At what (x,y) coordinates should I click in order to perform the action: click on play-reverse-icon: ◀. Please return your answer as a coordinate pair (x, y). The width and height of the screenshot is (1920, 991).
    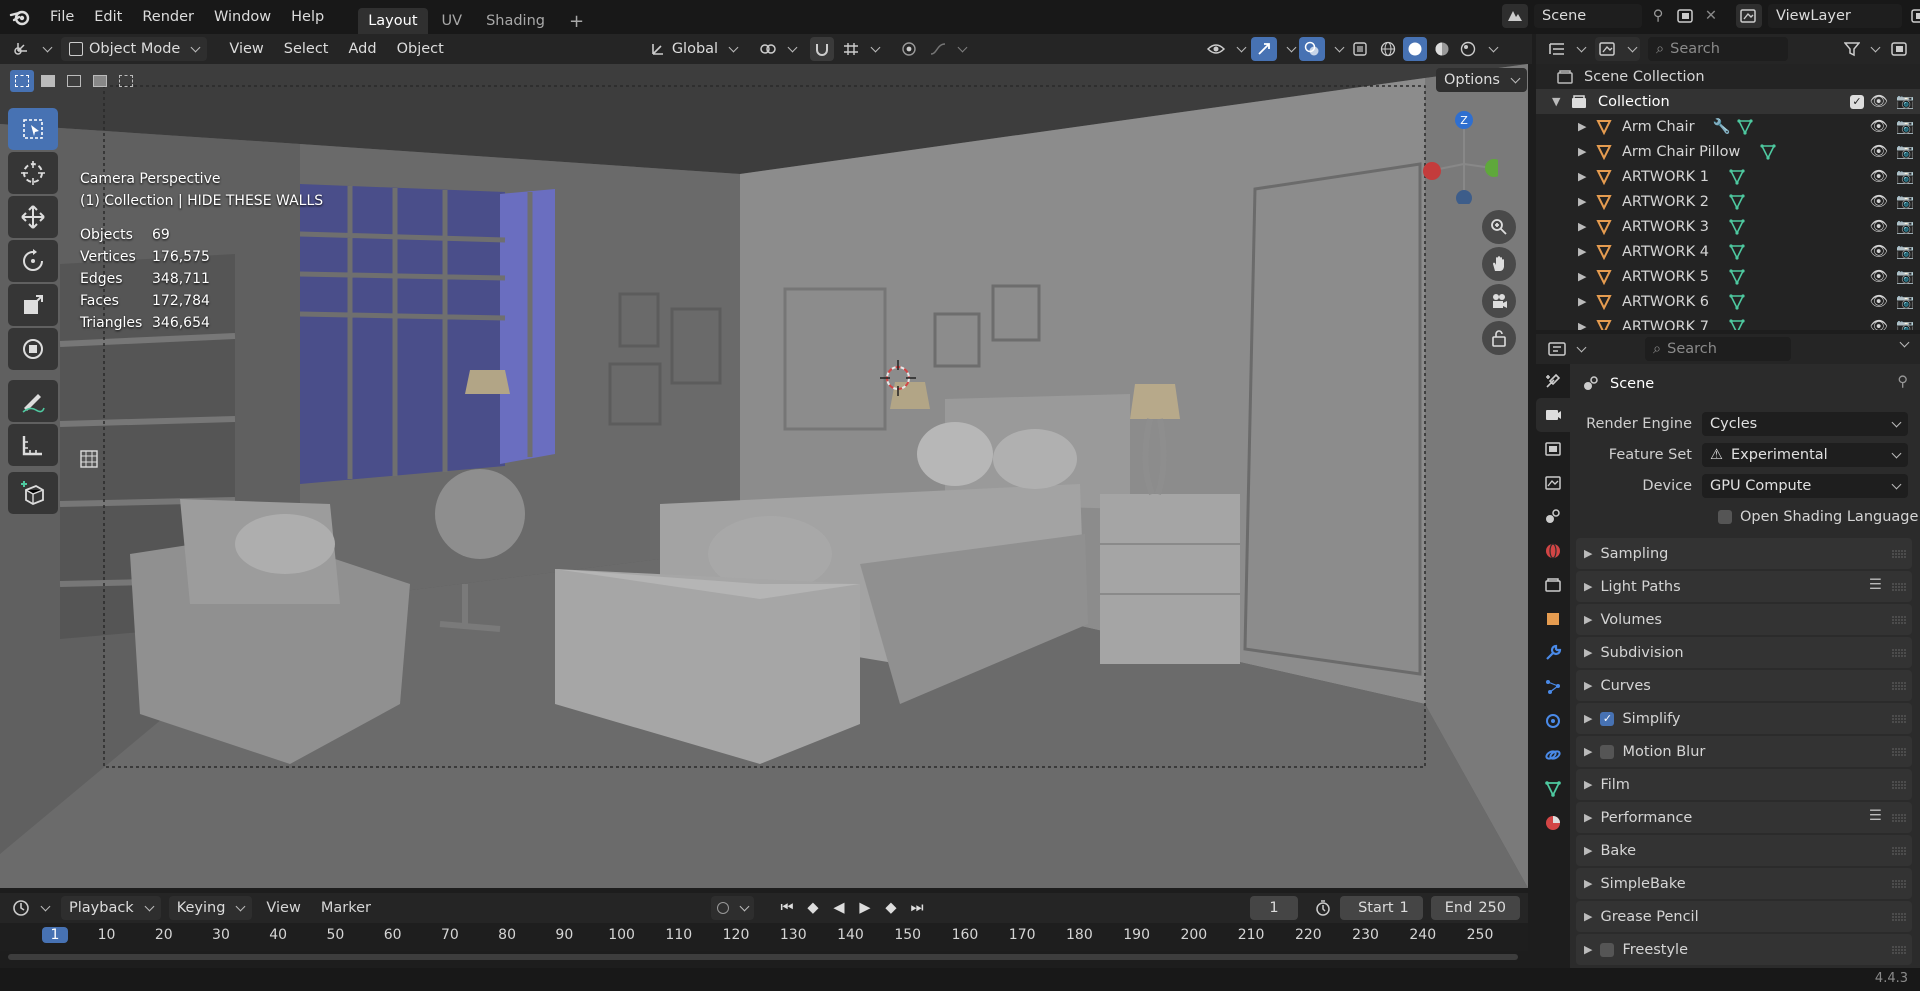
    Looking at the image, I should click on (839, 908).